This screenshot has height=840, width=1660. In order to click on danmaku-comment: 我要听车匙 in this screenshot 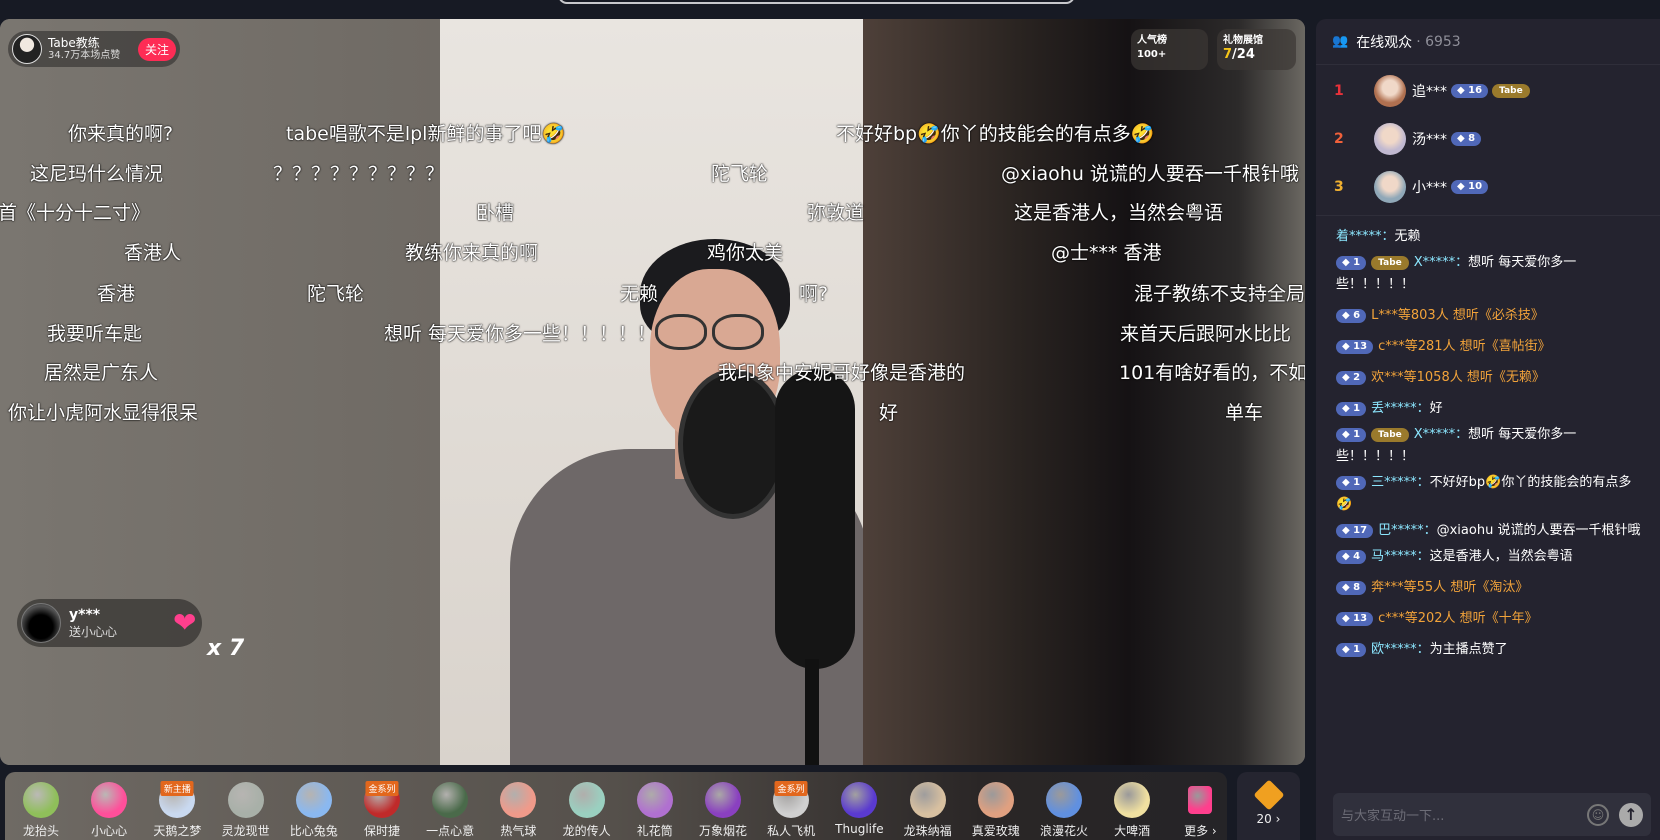, I will do `click(95, 334)`.